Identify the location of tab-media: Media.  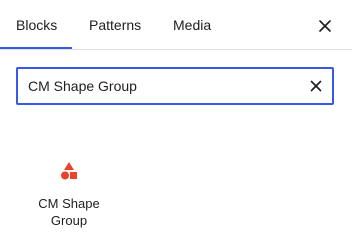
(192, 24).